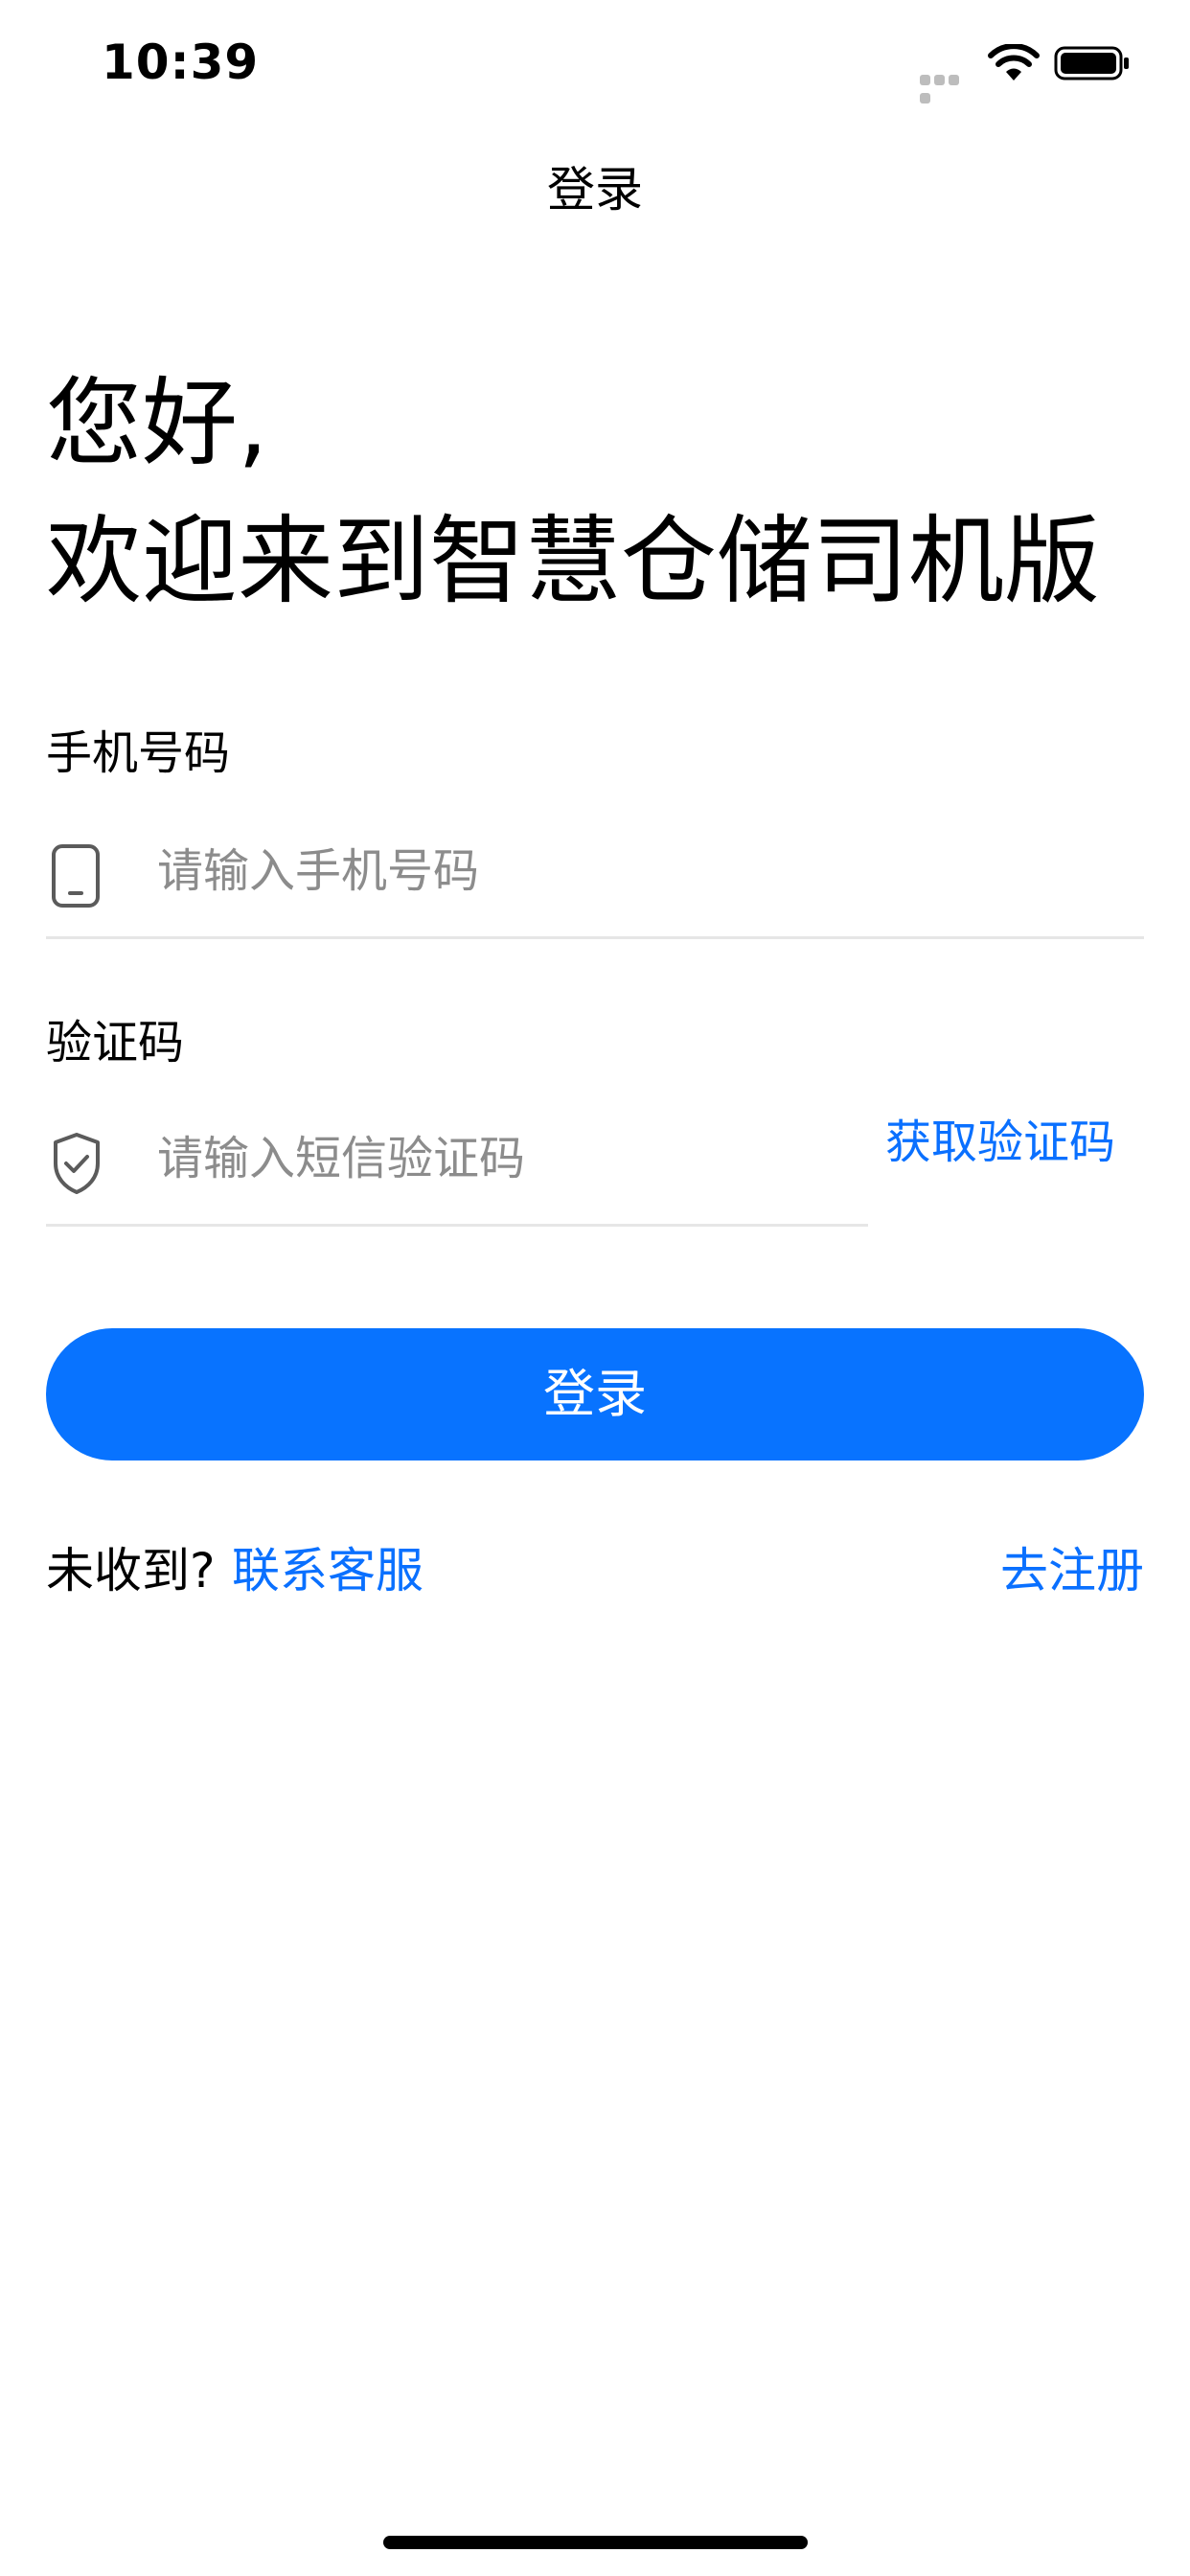 Image resolution: width=1190 pixels, height=2576 pixels. Describe the element at coordinates (595, 2542) in the screenshot. I see `home-indicator` at that location.